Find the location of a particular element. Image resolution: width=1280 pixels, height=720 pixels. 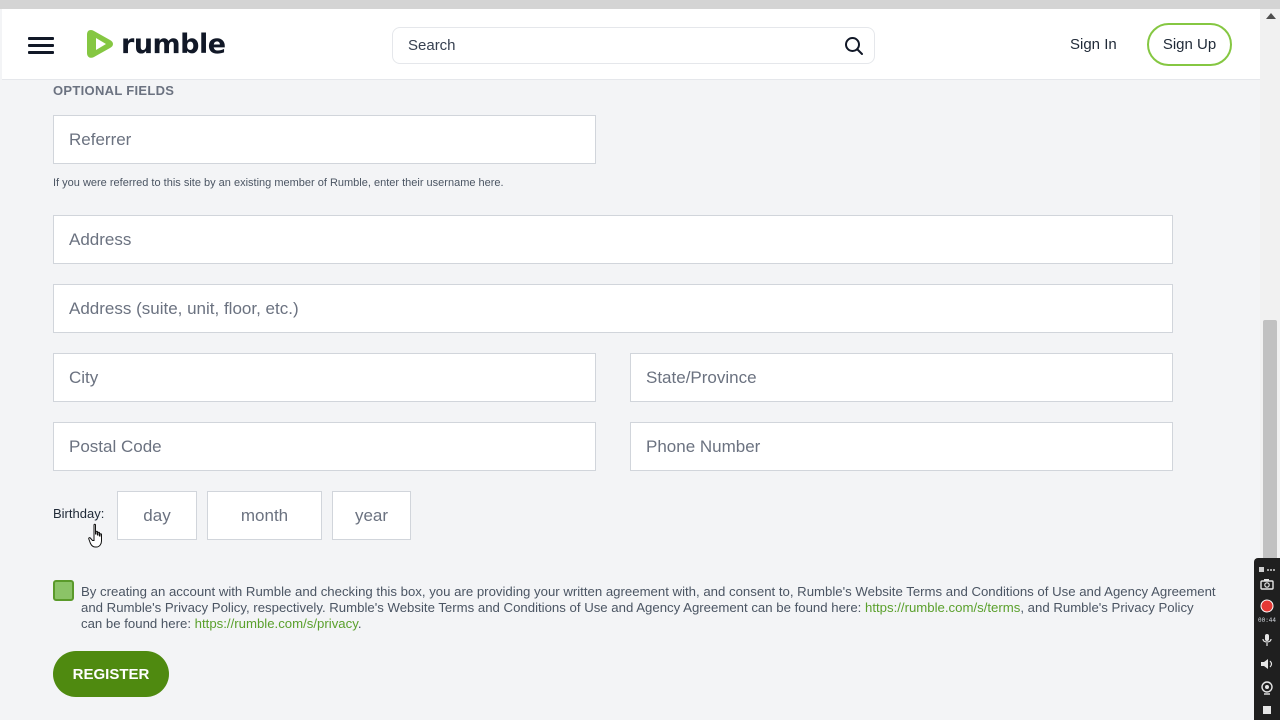

scrollbar-thumb is located at coordinates (1270, 440).